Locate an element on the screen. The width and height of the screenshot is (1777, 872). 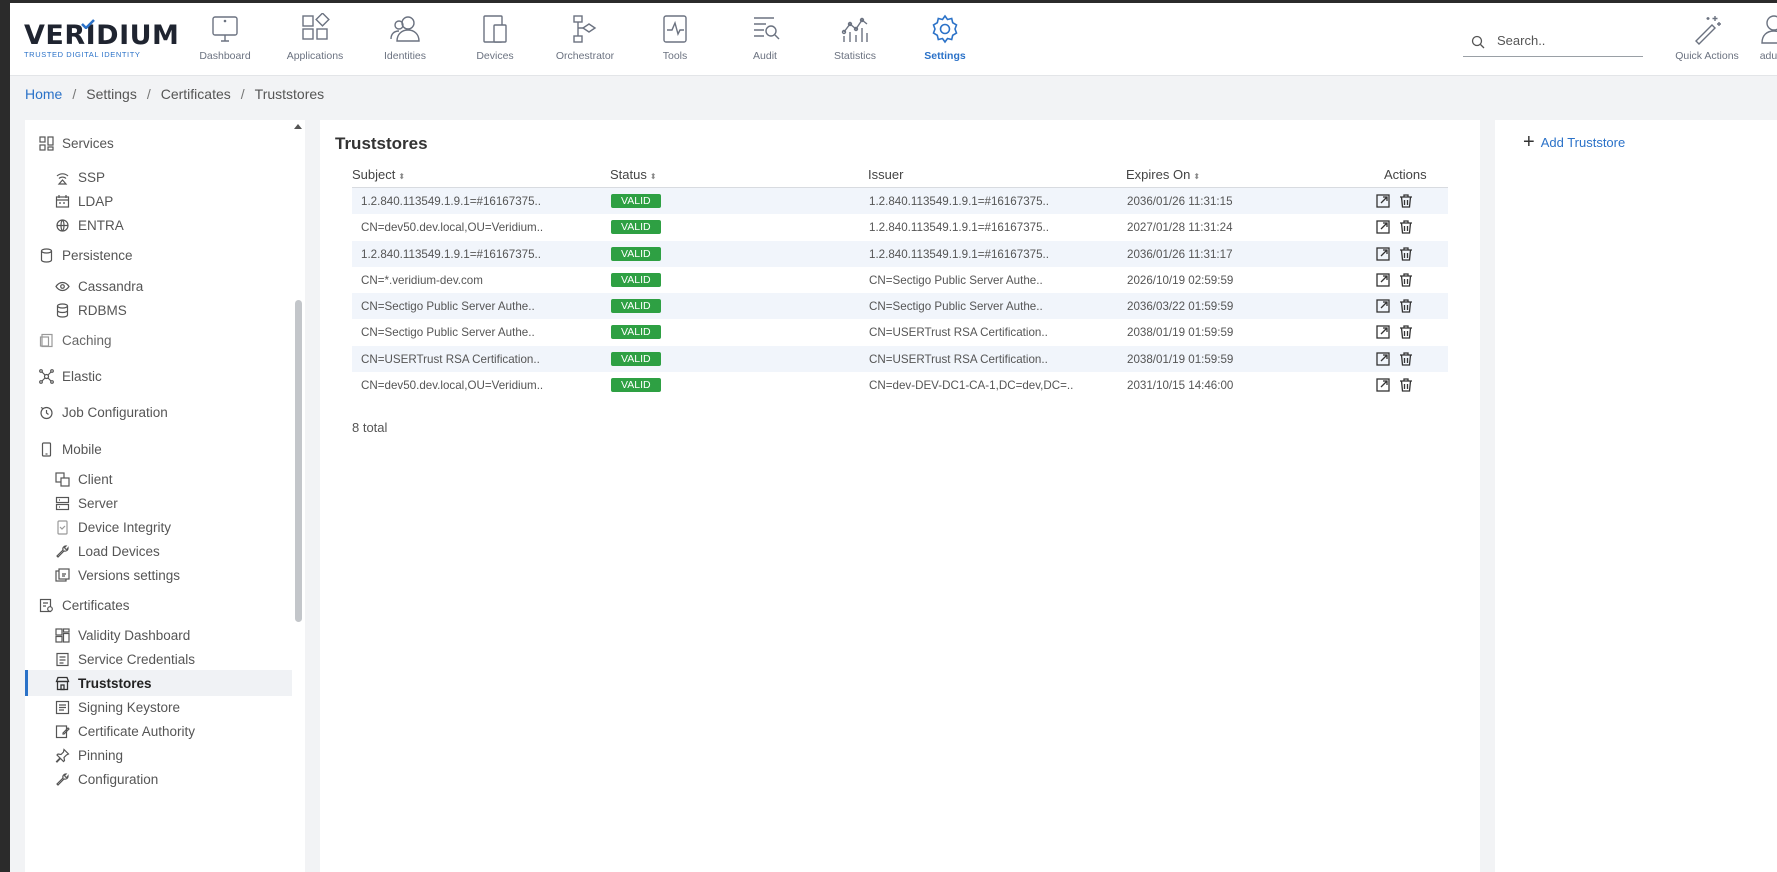
sidebar-item-job-configuration: Job Configuration is located at coordinates (158, 412).